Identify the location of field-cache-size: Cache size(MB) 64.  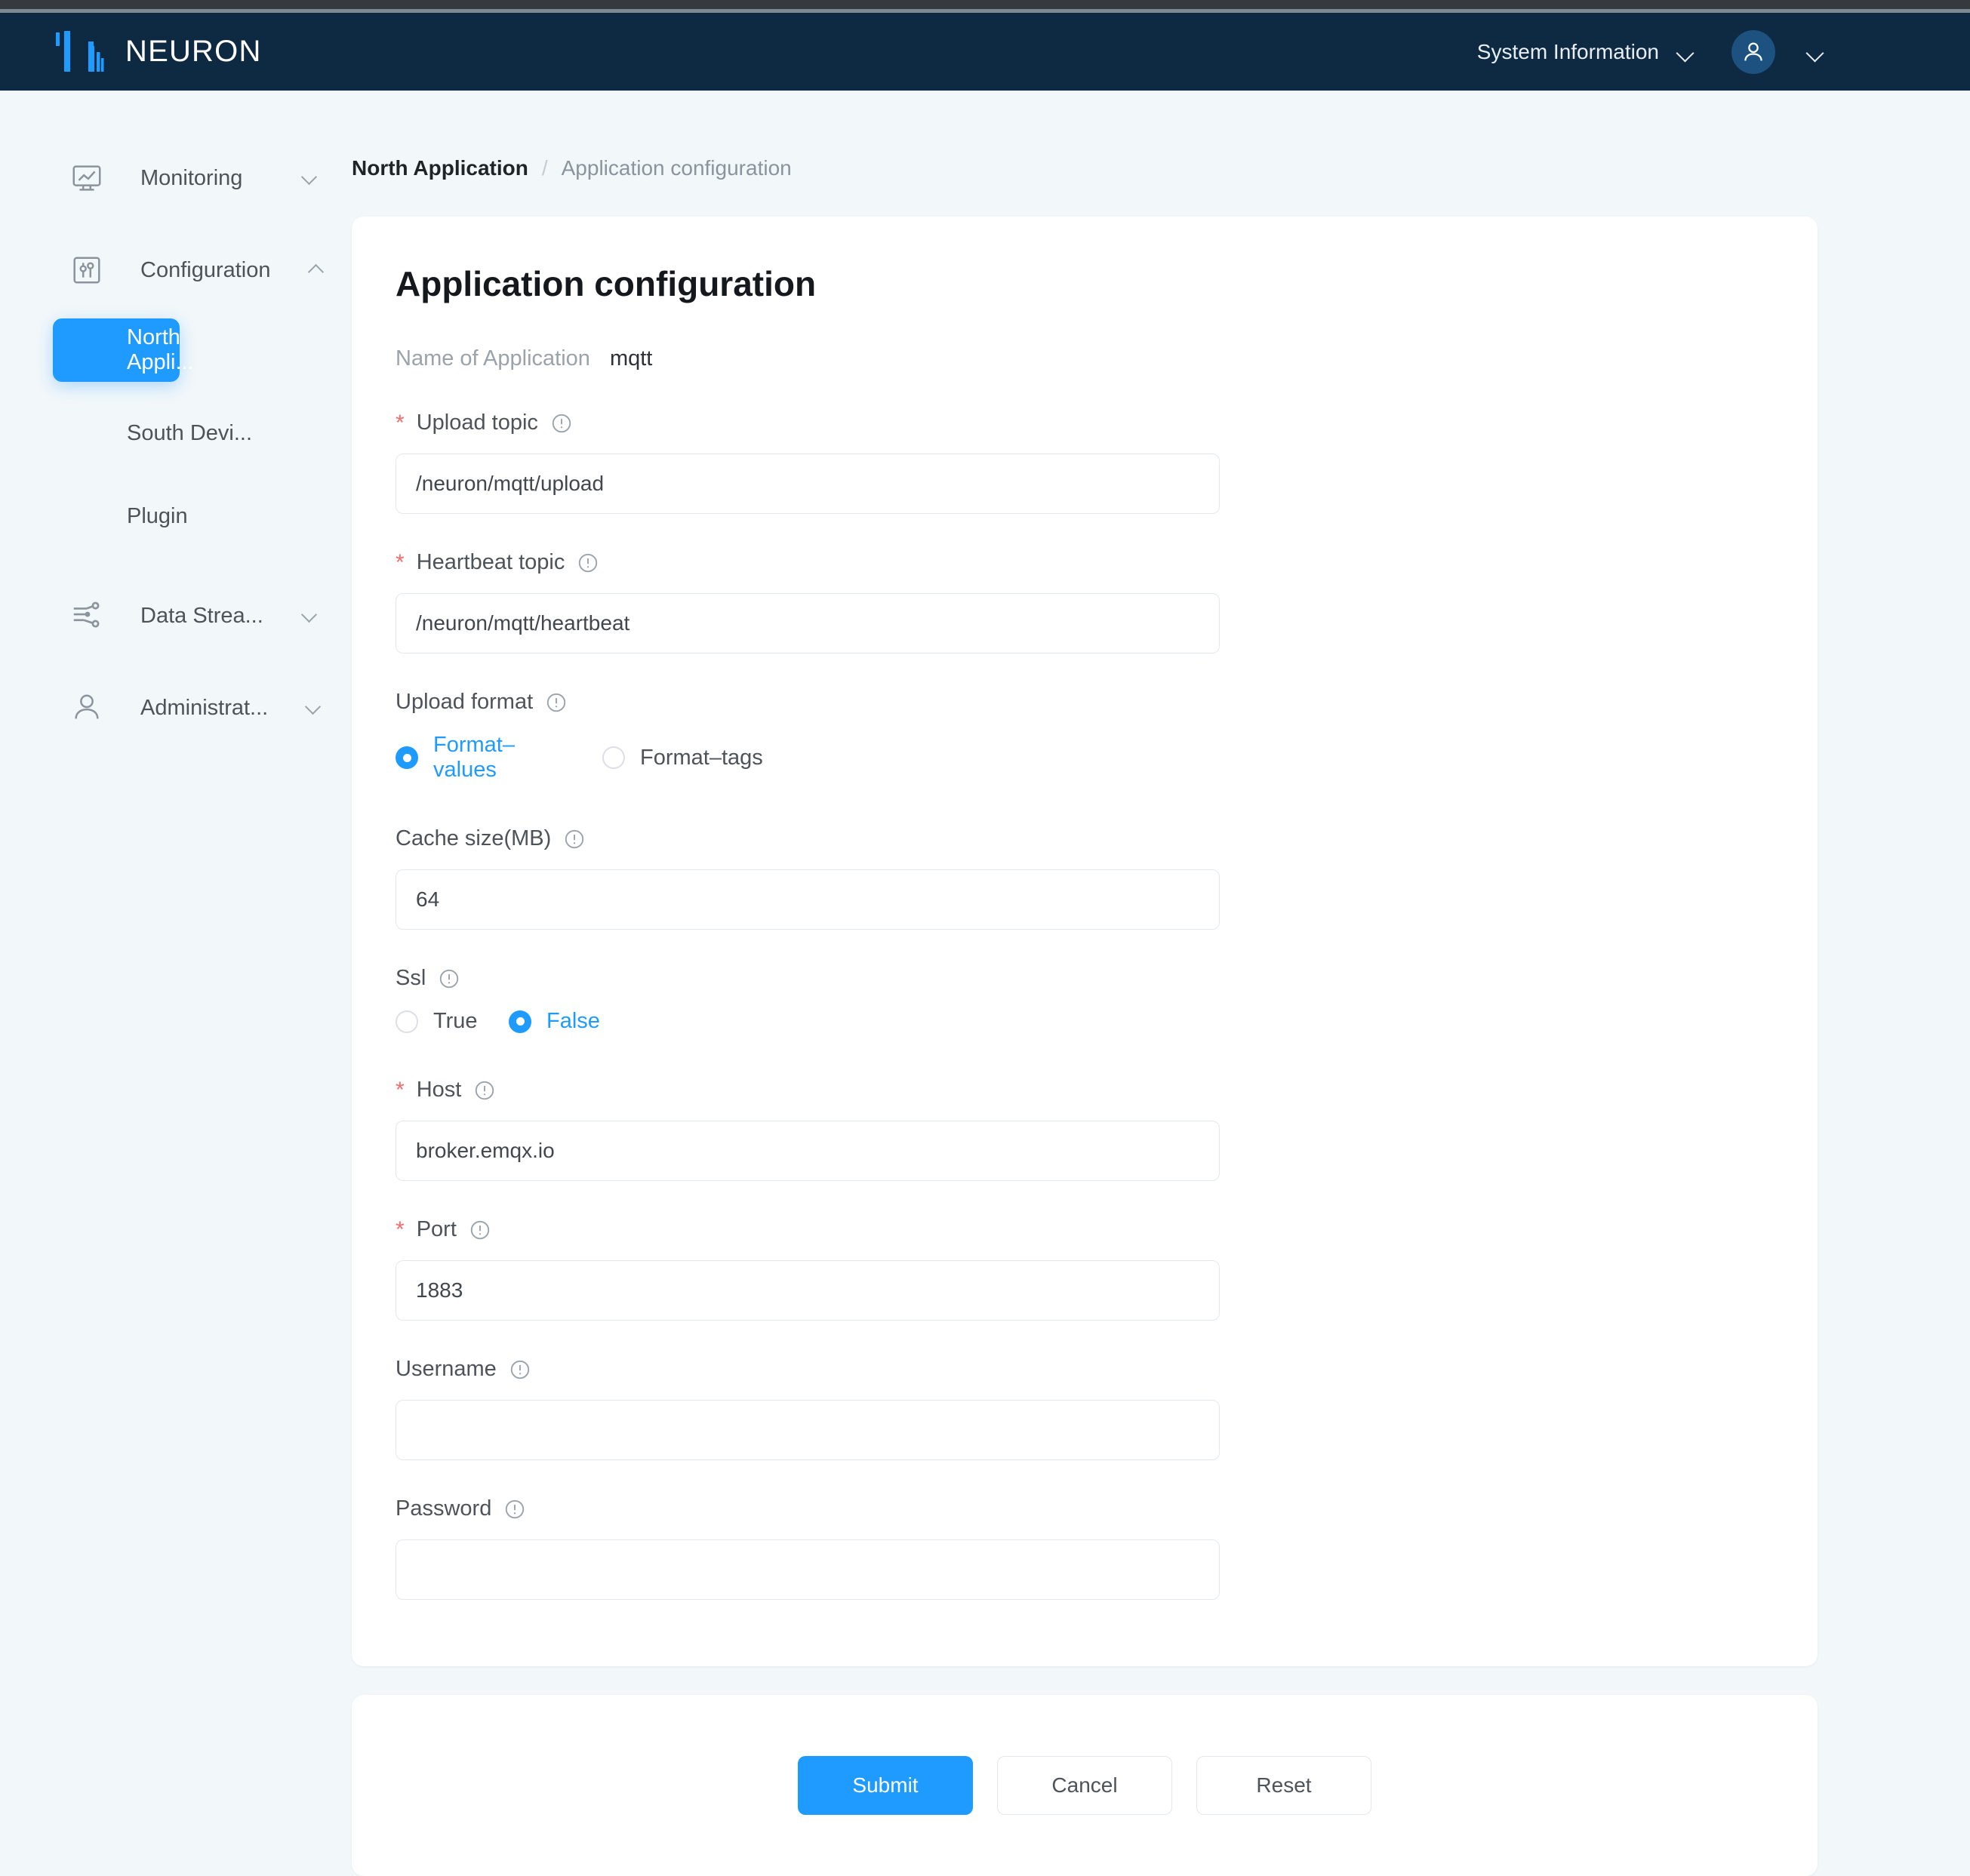
(1085, 878).